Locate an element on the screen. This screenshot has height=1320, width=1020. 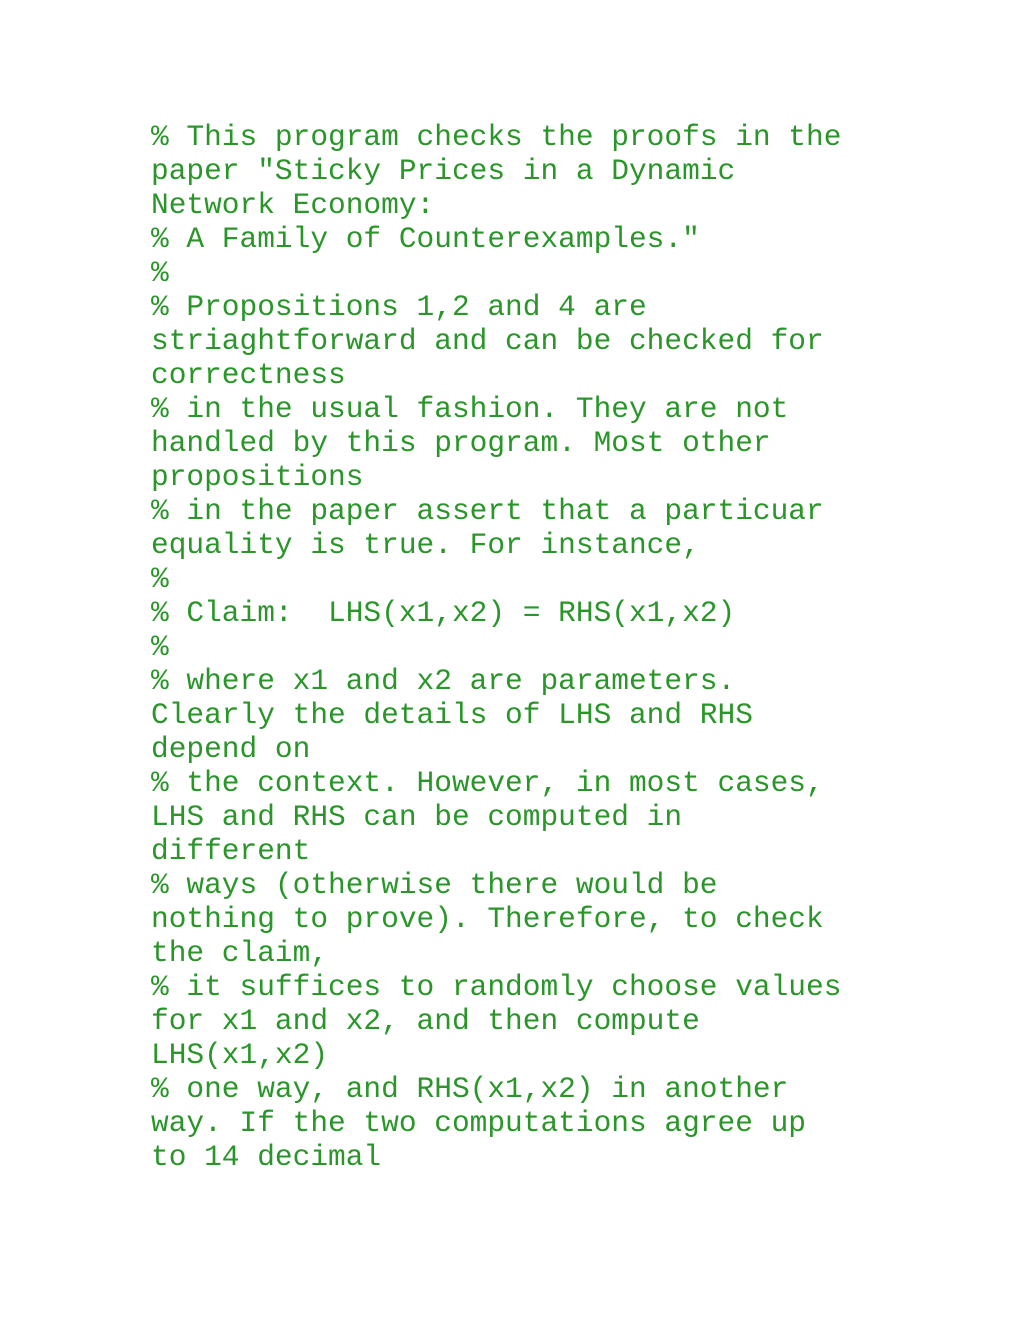
code-line: % in the paper assert that a particuar is located at coordinates (487, 511).